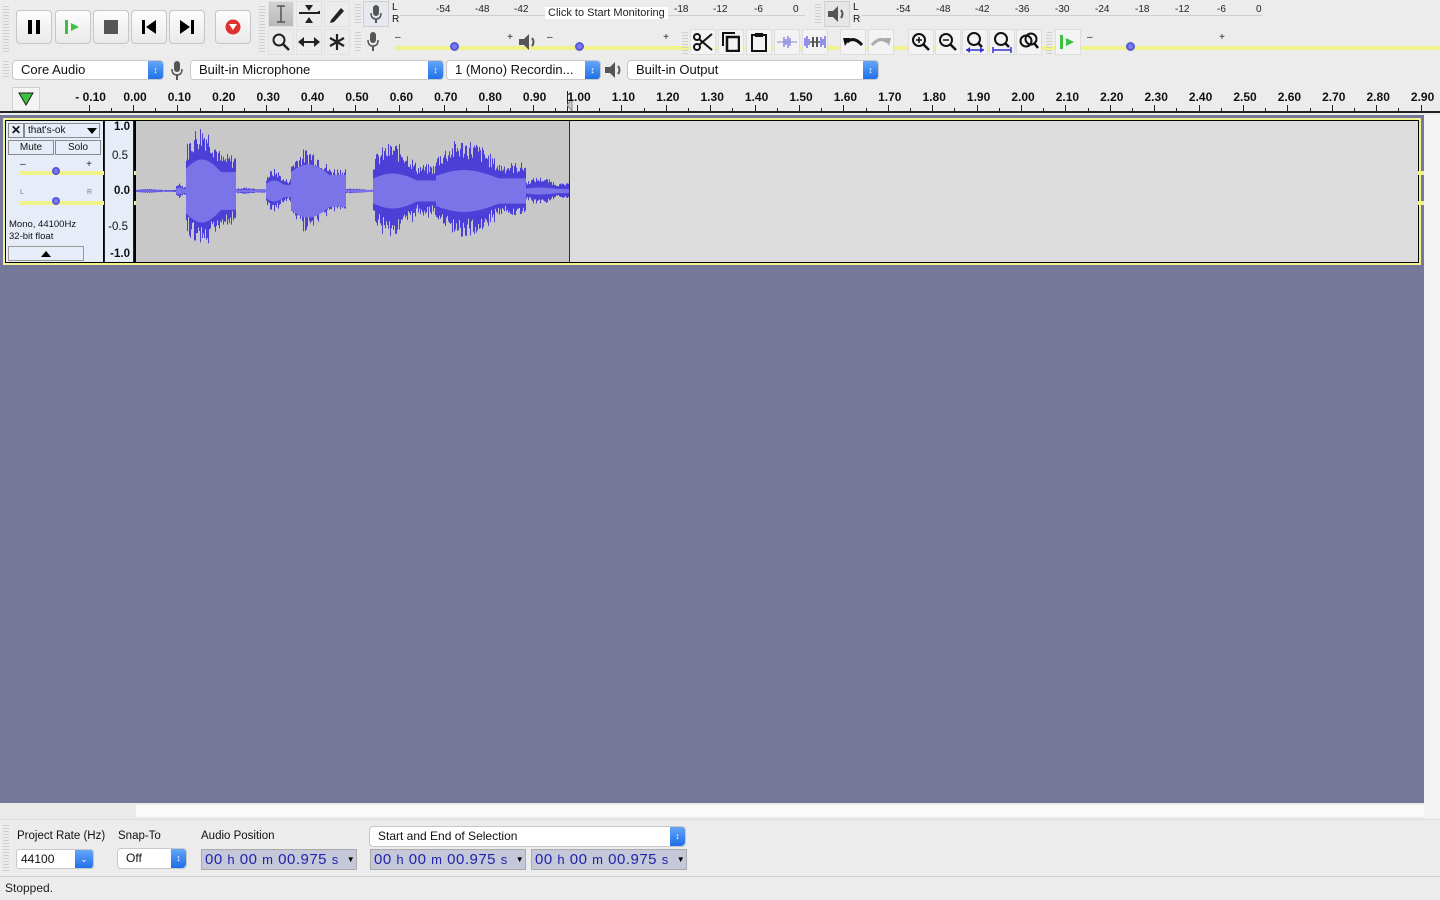 The height and width of the screenshot is (900, 1440). I want to click on zoom-toggle-button, so click(1029, 42).